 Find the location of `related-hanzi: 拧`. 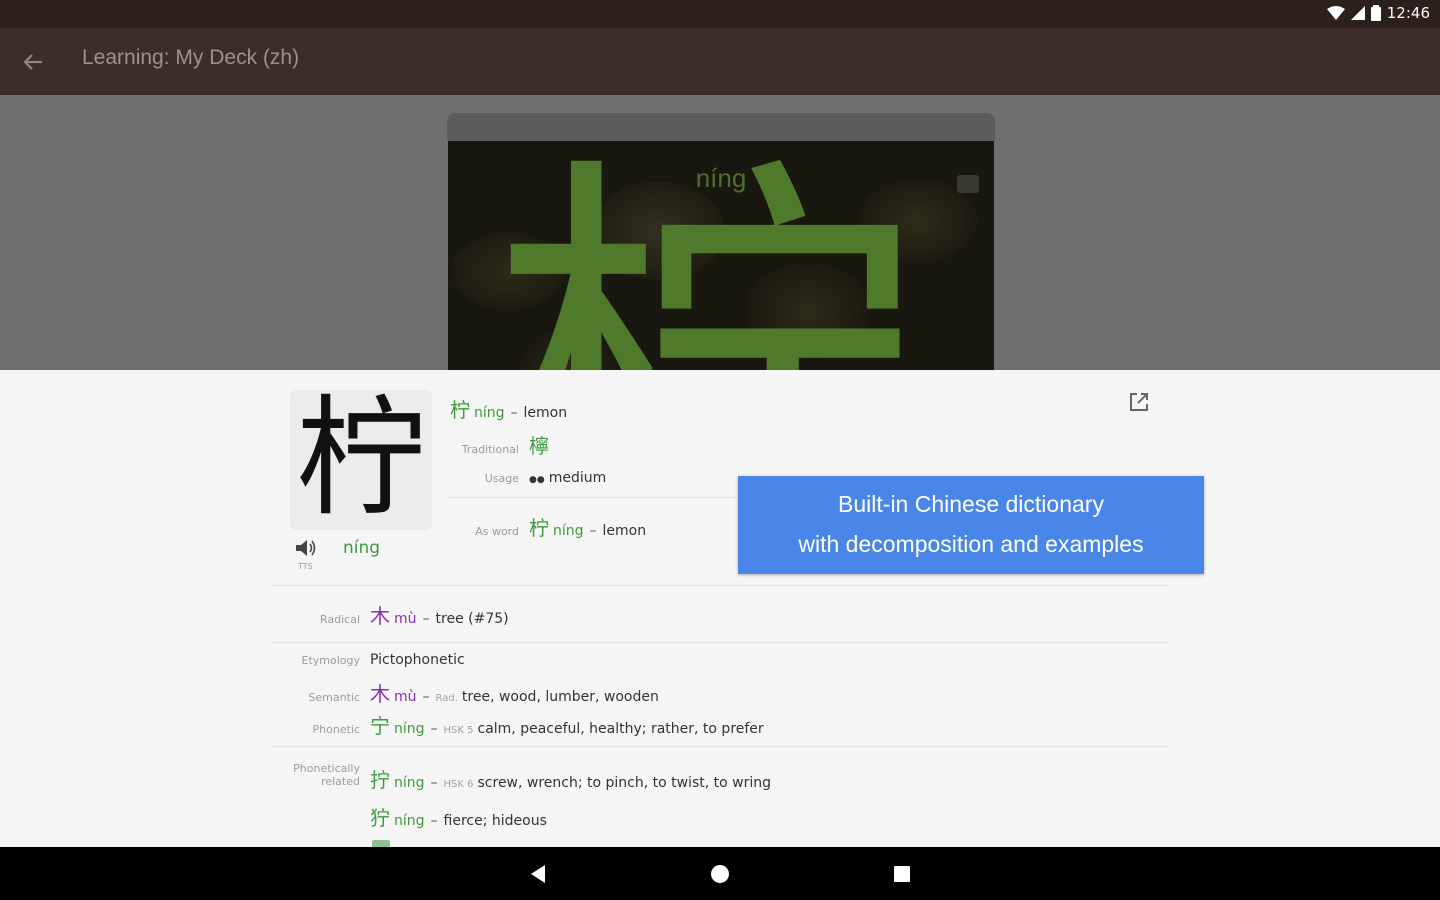

related-hanzi: 拧 is located at coordinates (380, 780).